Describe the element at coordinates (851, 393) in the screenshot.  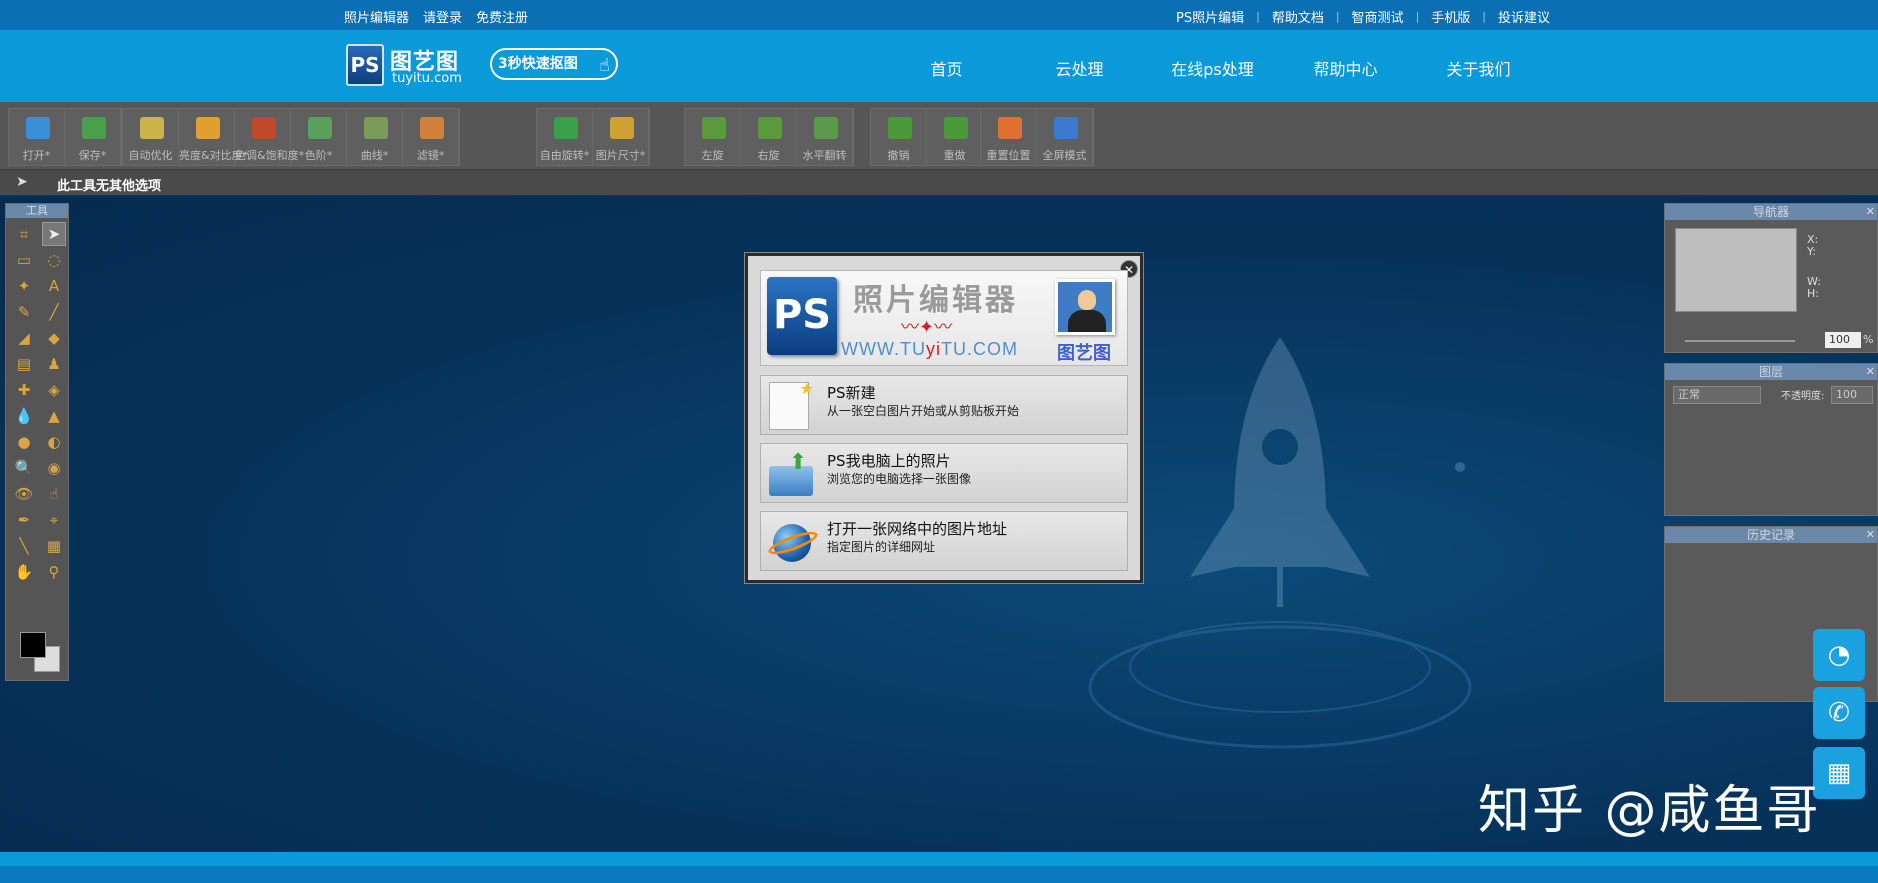
I see `option-title: PS新建` at that location.